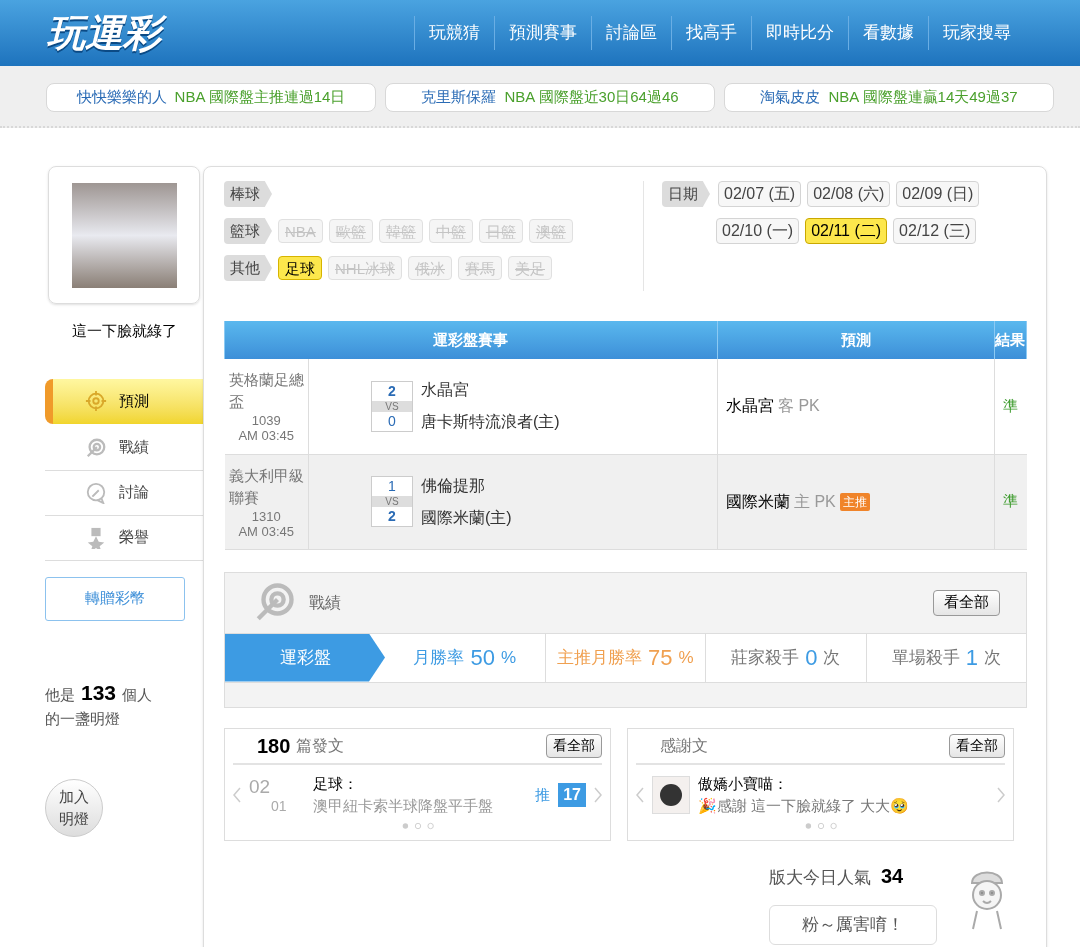 Image resolution: width=1080 pixels, height=947 pixels. I want to click on posts-label: 篇發文, so click(320, 745).